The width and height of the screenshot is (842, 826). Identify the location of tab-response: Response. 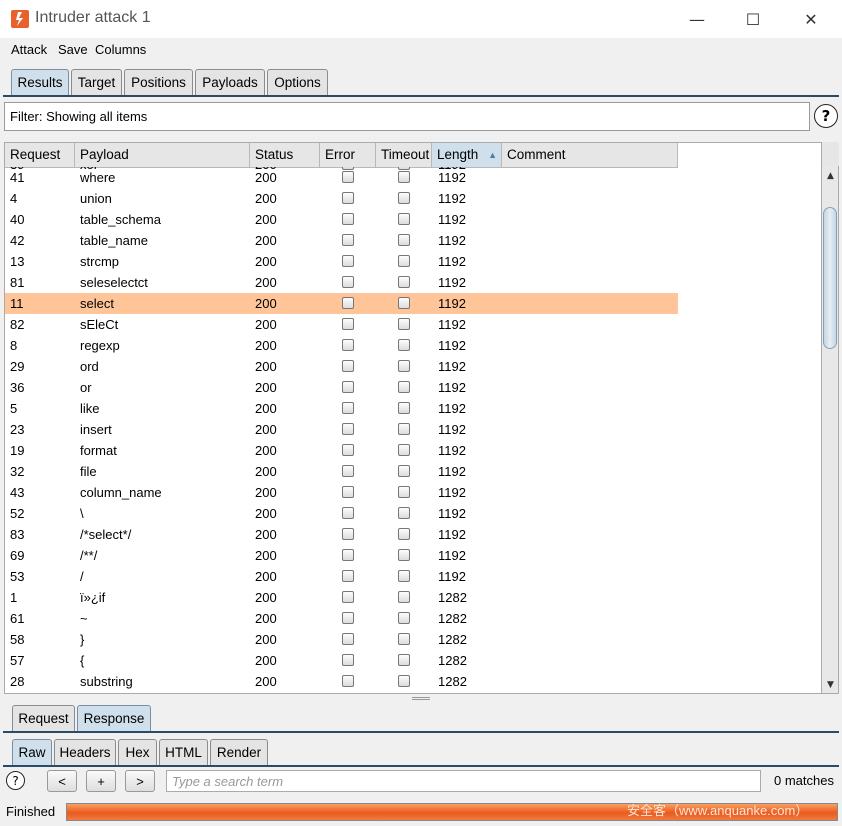
(114, 718).